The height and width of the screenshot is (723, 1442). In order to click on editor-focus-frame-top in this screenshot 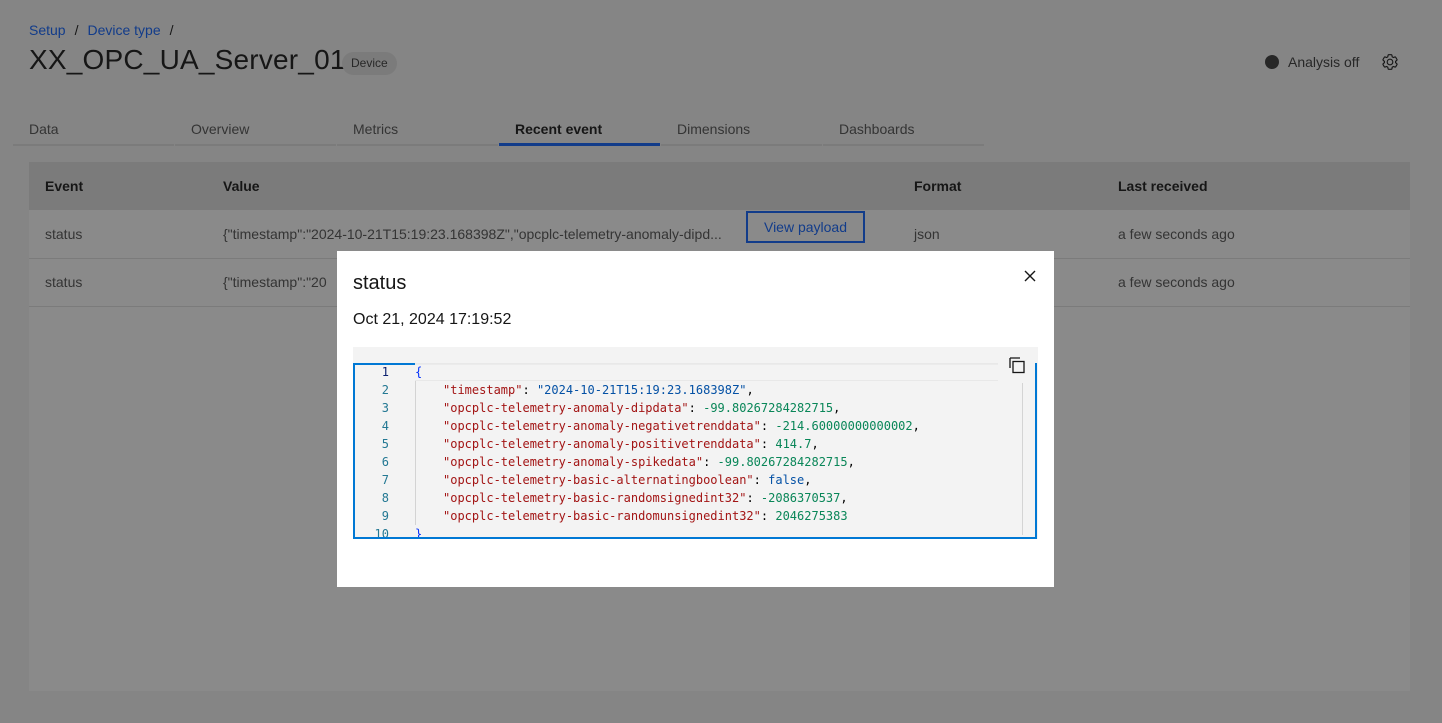, I will do `click(384, 364)`.